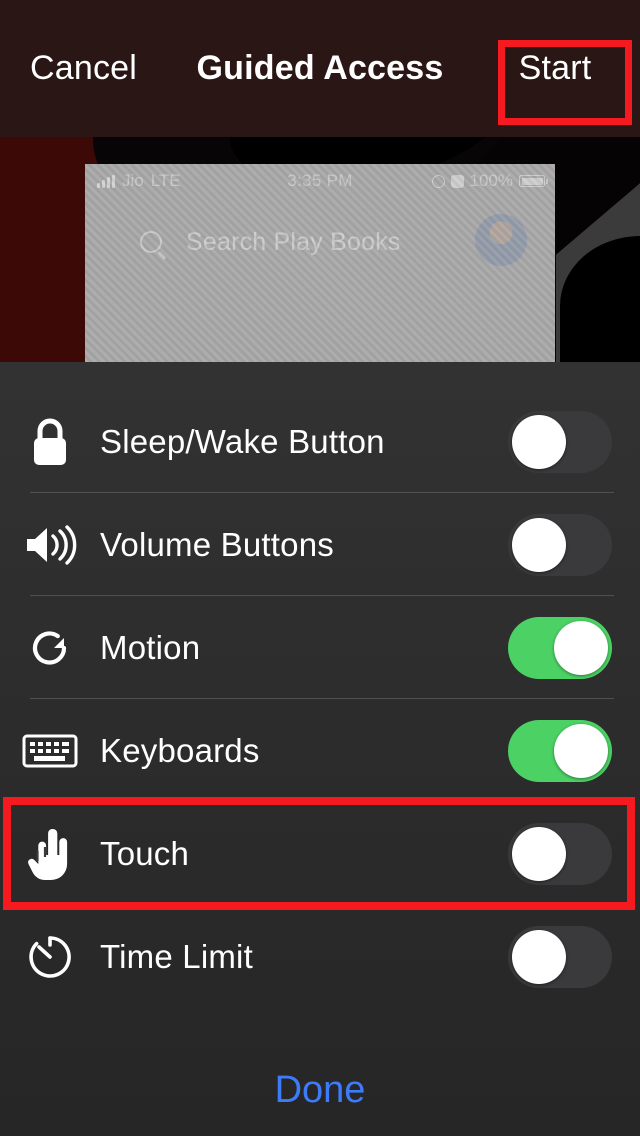 This screenshot has width=640, height=1136. I want to click on search-placeholder-label: Search Play Books, so click(293, 241).